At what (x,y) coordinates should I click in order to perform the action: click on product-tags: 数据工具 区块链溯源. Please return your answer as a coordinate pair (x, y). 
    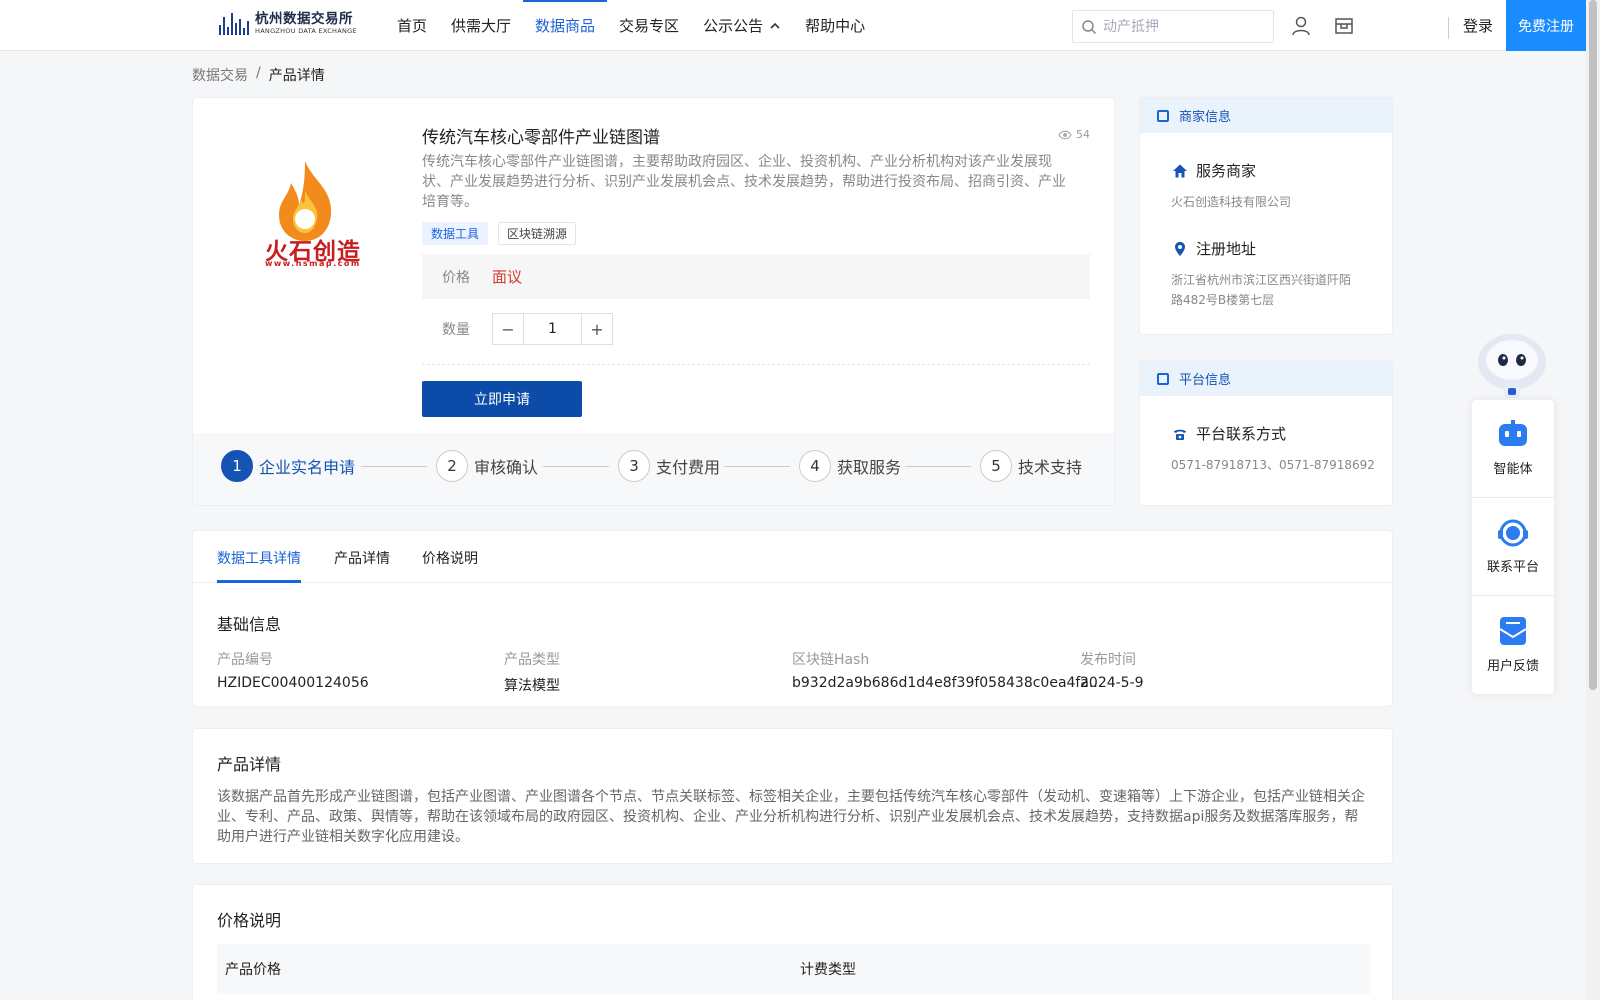
    Looking at the image, I should click on (499, 233).